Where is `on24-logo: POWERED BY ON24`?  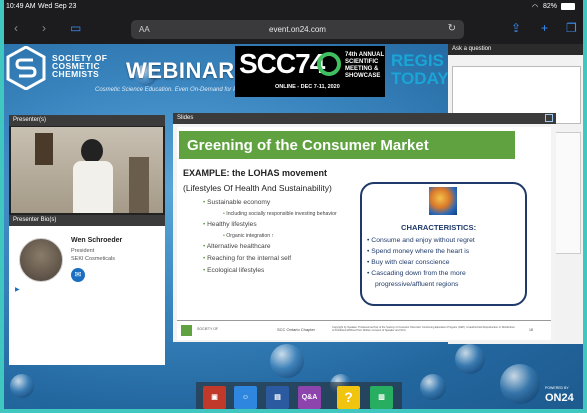 on24-logo: POWERED BY ON24 is located at coordinates (559, 395).